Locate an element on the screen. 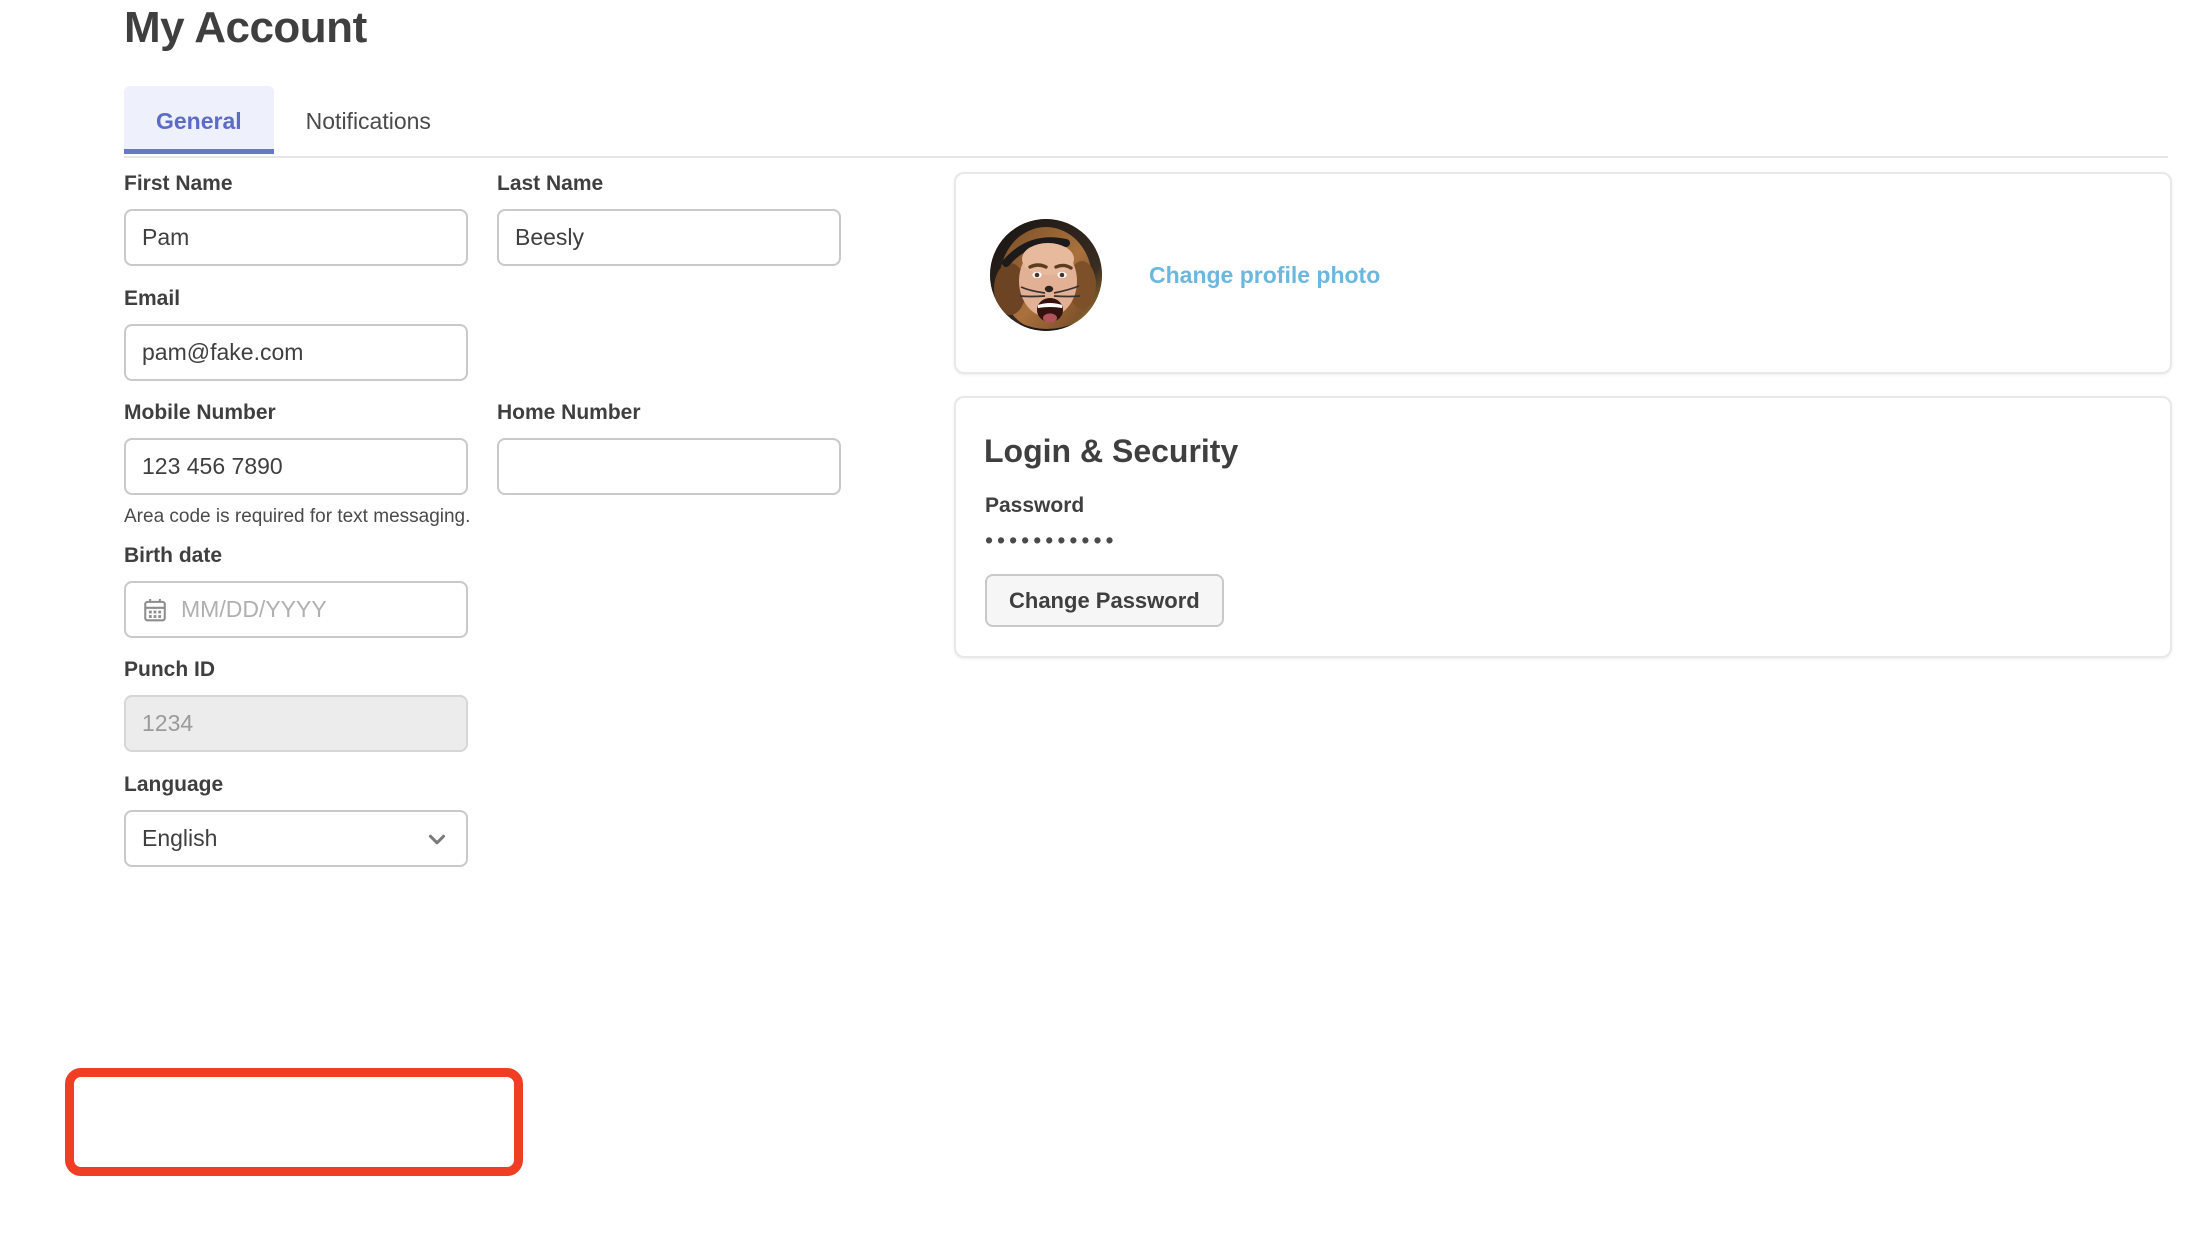 The height and width of the screenshot is (1238, 2192). calendar-icon is located at coordinates (155, 609).